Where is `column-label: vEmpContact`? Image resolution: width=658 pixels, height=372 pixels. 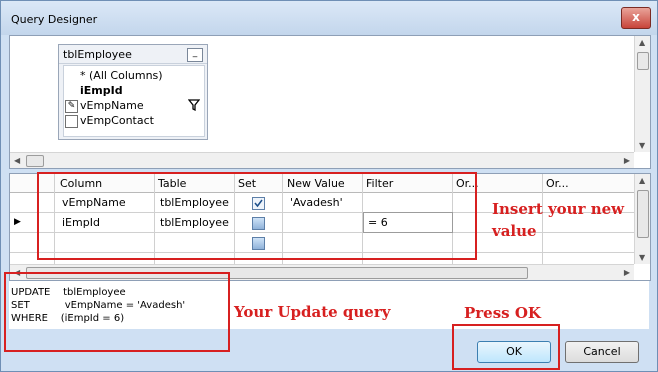 column-label: vEmpContact is located at coordinates (117, 120).